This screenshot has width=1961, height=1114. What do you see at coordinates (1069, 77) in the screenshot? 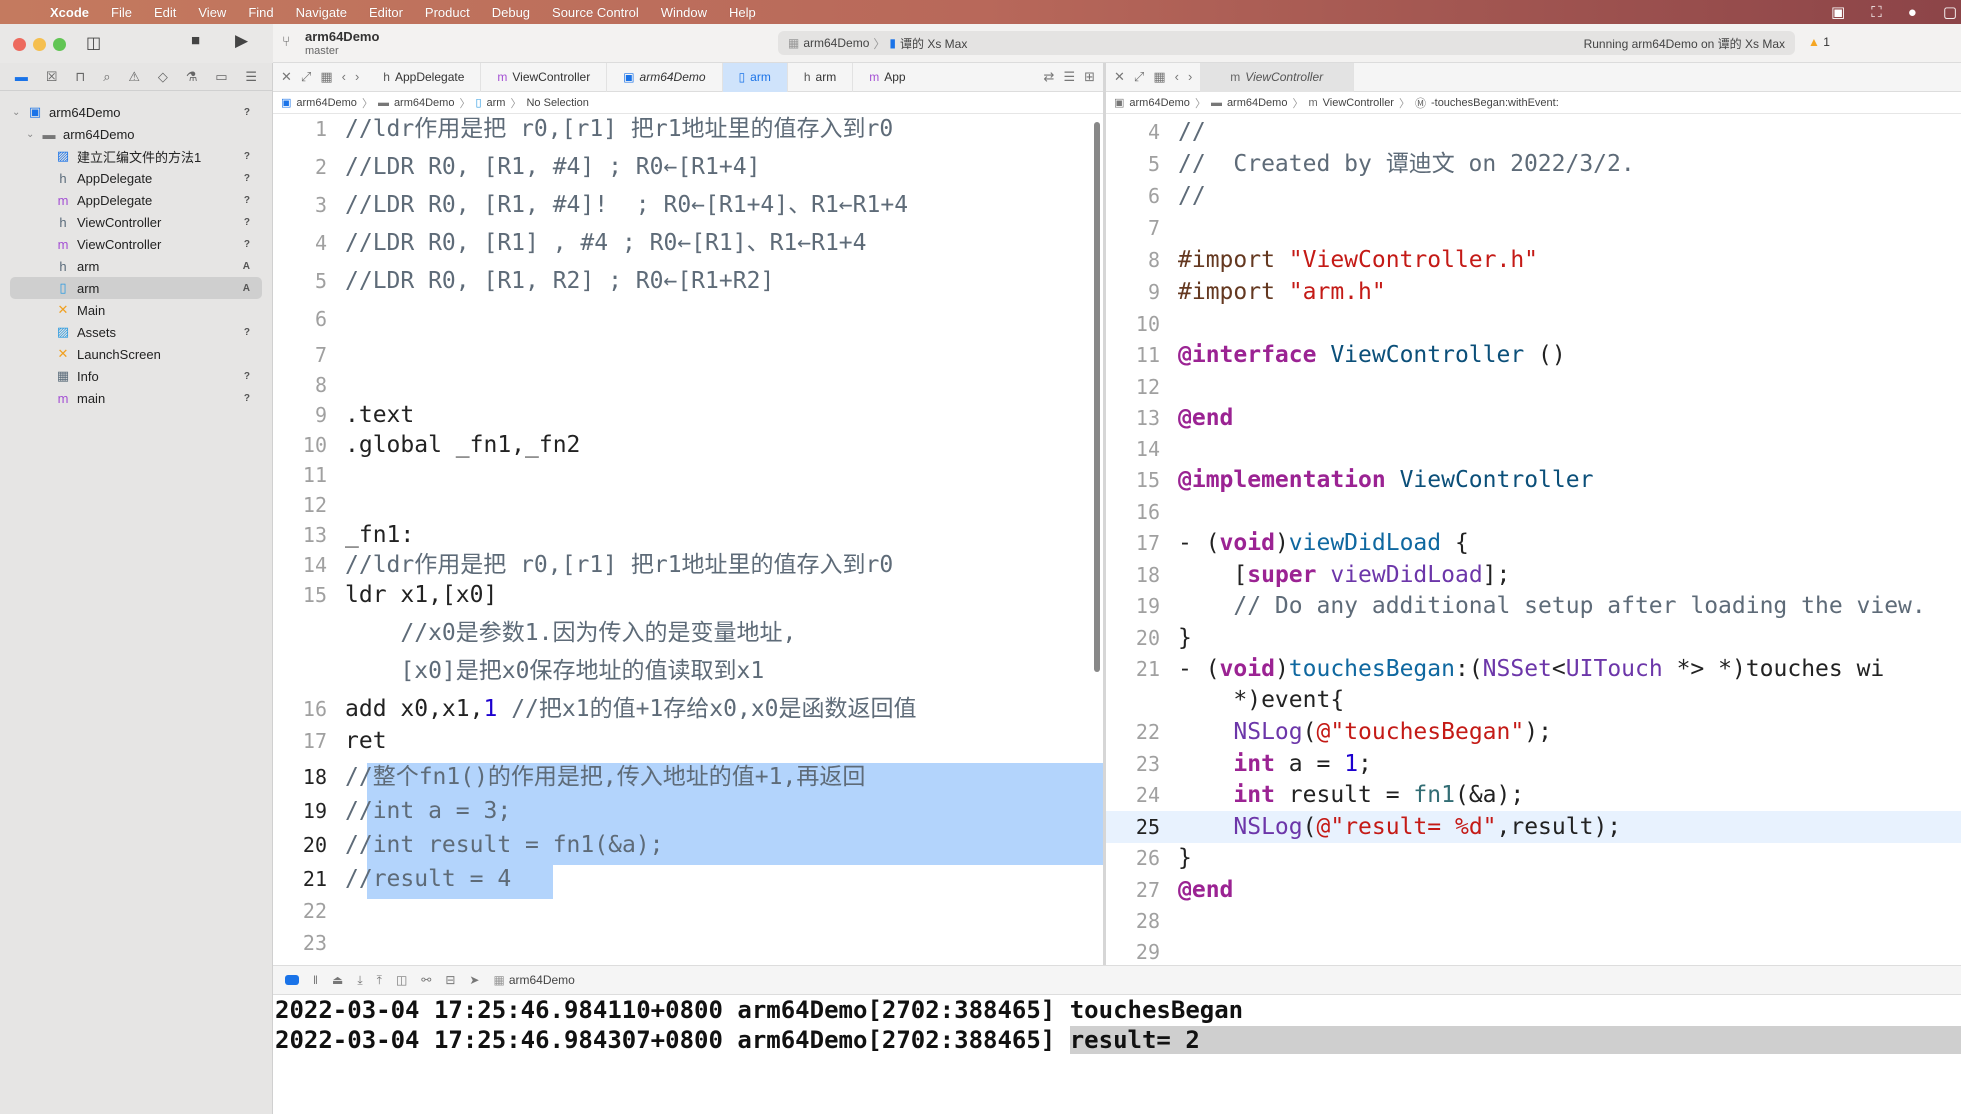
I see `editor-options-icon: ☰` at bounding box center [1069, 77].